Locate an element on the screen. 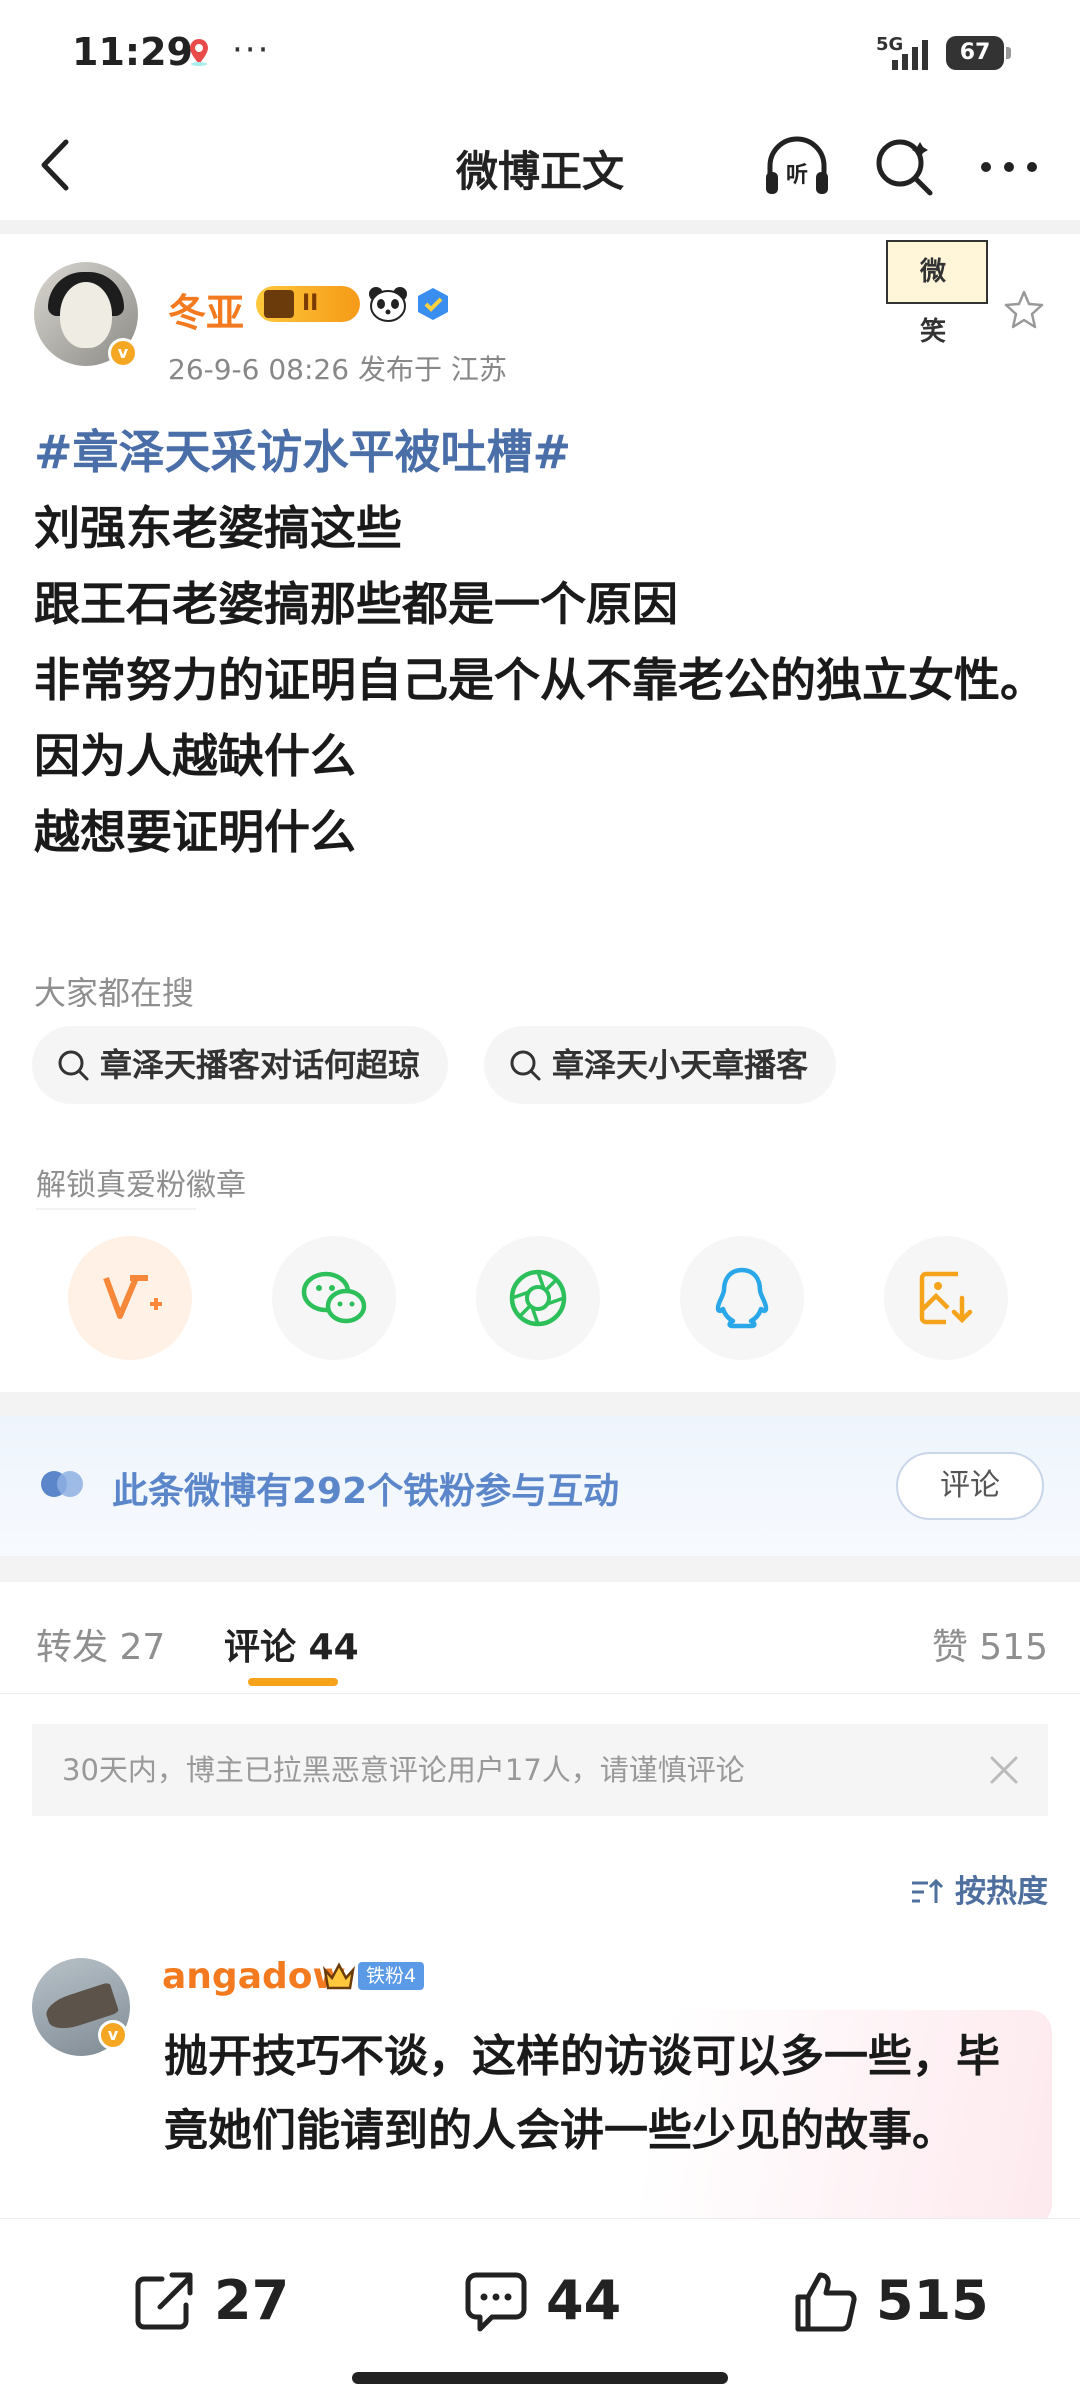 The width and height of the screenshot is (1080, 2400). battery-indicator: 67 is located at coordinates (978, 53).